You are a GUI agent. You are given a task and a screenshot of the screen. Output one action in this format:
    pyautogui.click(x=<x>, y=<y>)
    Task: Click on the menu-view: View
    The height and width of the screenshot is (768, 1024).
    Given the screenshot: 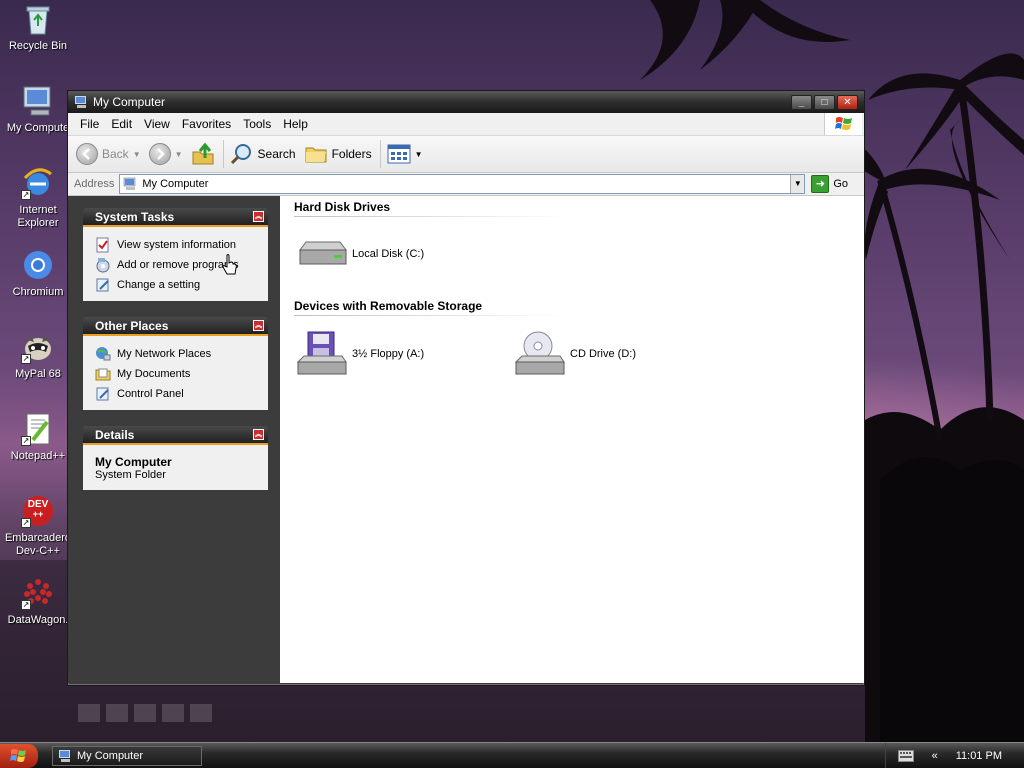 What is the action you would take?
    pyautogui.click(x=157, y=124)
    